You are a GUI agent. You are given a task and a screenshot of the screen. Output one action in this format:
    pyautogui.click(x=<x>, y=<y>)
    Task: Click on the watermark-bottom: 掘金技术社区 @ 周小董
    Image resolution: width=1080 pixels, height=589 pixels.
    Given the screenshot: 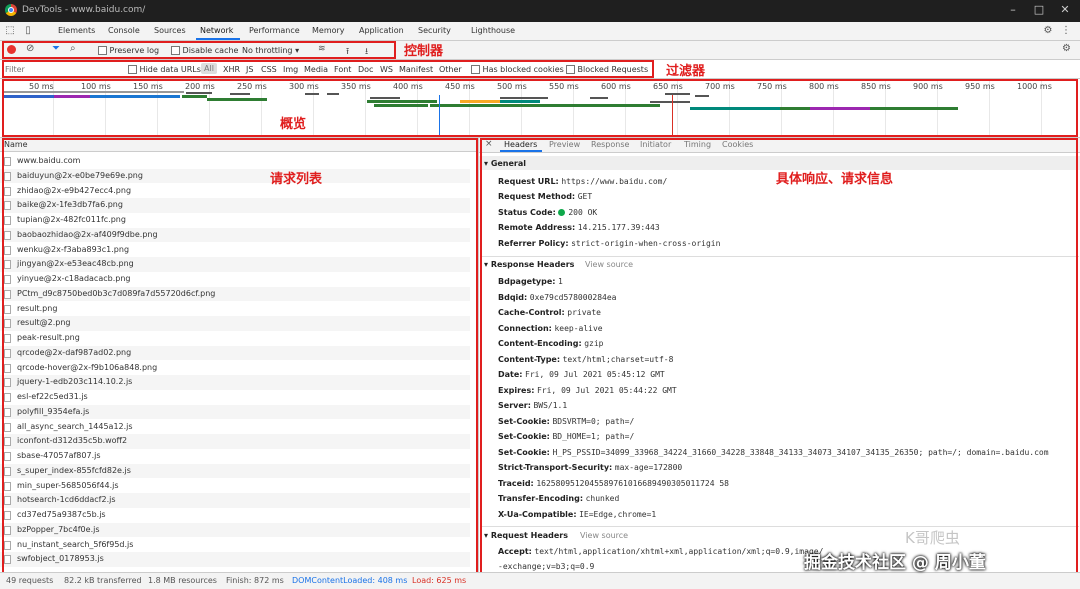 What is the action you would take?
    pyautogui.click(x=895, y=563)
    